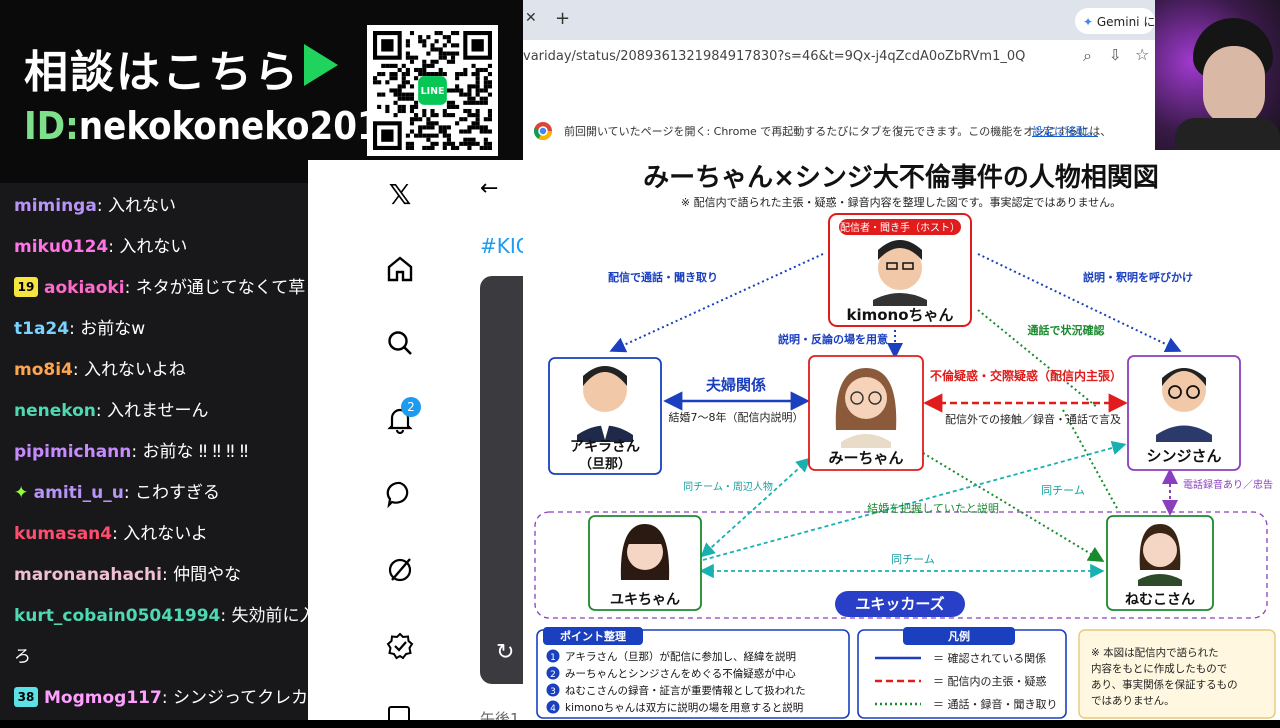  I want to click on grok-icon, so click(400, 570).